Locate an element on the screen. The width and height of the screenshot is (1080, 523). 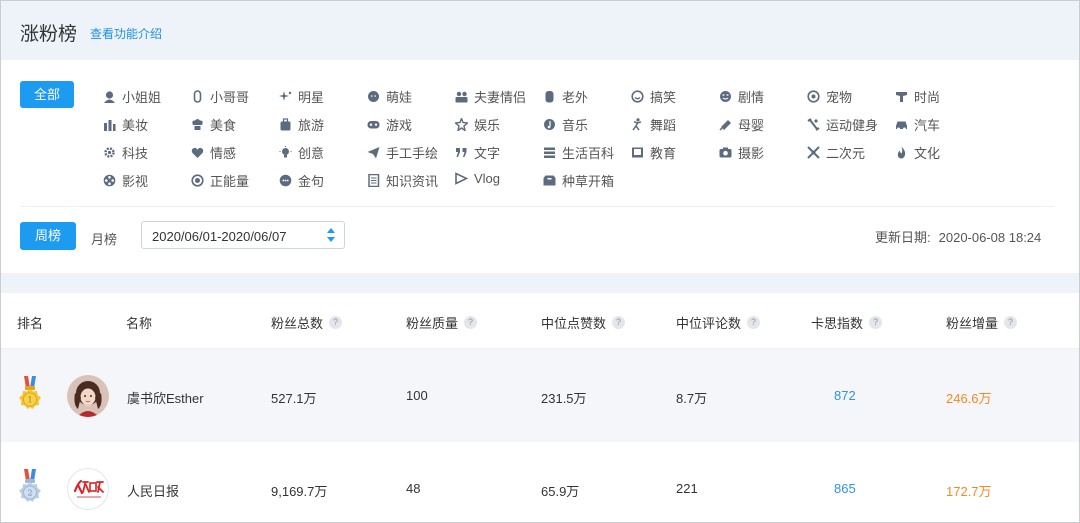
category-item: 金句 is located at coordinates (301, 180).